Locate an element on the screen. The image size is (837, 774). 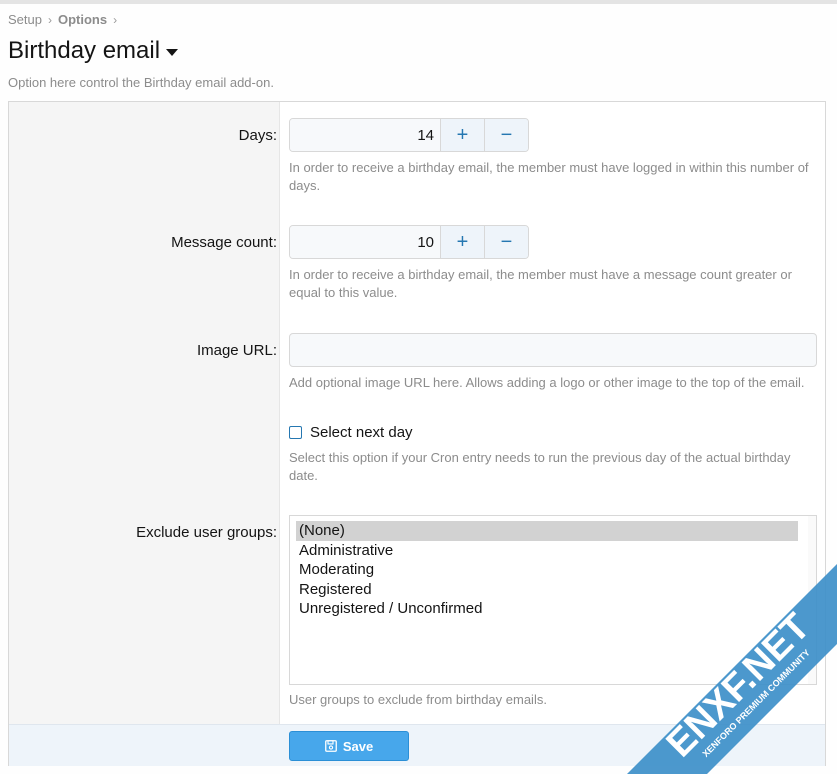
list-item: Registered is located at coordinates (547, 590).